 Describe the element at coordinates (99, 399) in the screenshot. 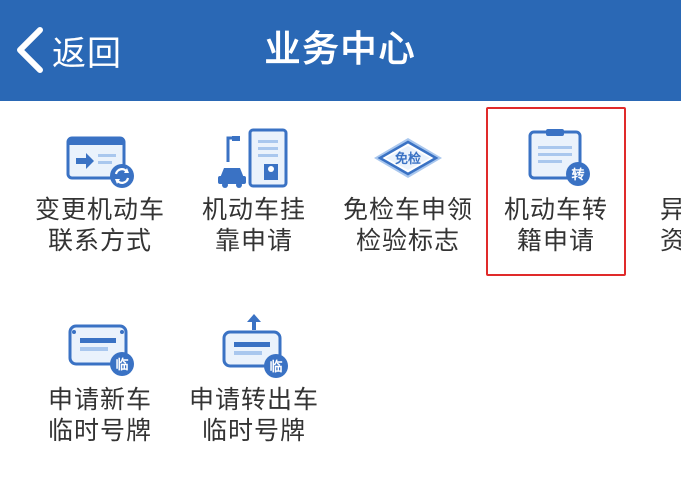

I see `tile-label-line1: 申请新车` at that location.